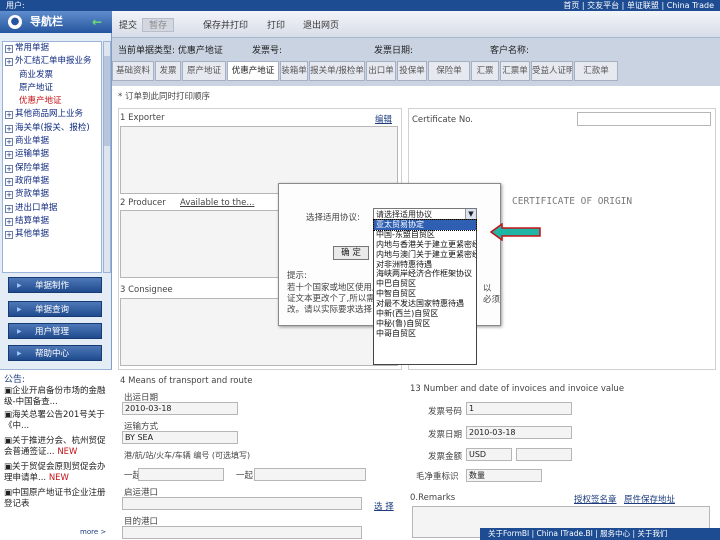 This screenshot has height=540, width=720. What do you see at coordinates (449, 71) in the screenshot?
I see `tab: 保险单` at bounding box center [449, 71].